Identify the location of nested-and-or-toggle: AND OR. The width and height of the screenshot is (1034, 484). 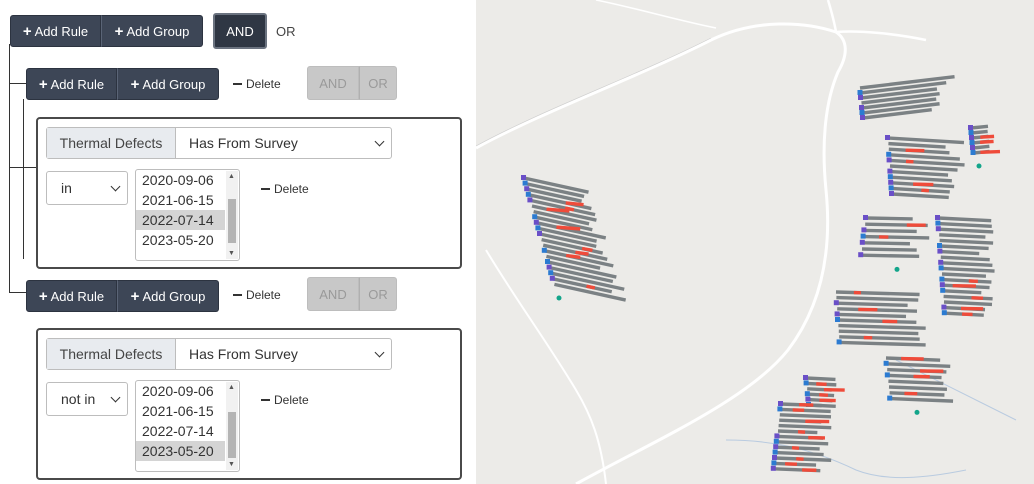
(352, 83).